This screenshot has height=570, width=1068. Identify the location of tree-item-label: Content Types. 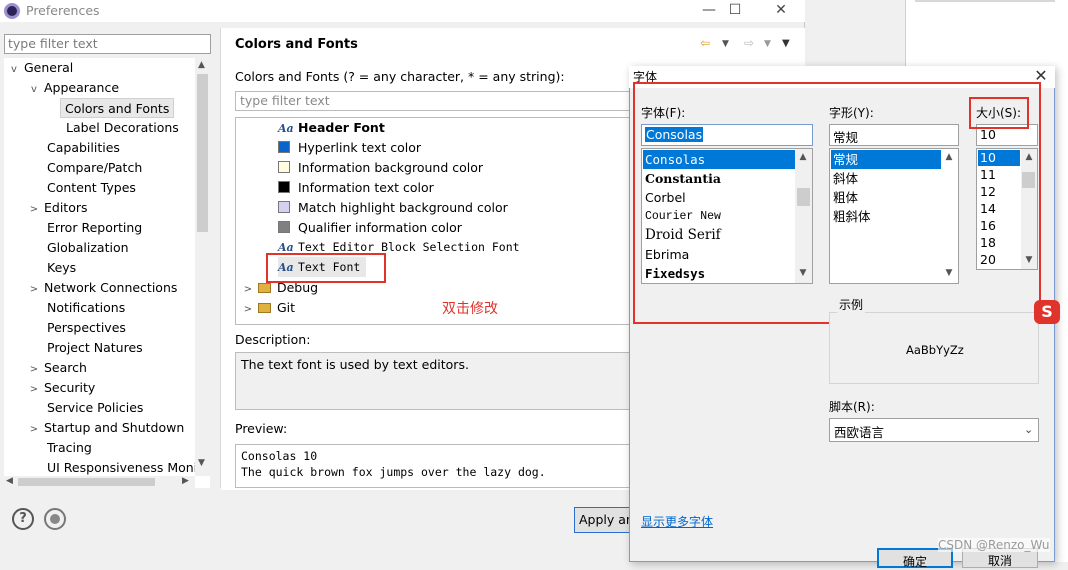
(91, 187).